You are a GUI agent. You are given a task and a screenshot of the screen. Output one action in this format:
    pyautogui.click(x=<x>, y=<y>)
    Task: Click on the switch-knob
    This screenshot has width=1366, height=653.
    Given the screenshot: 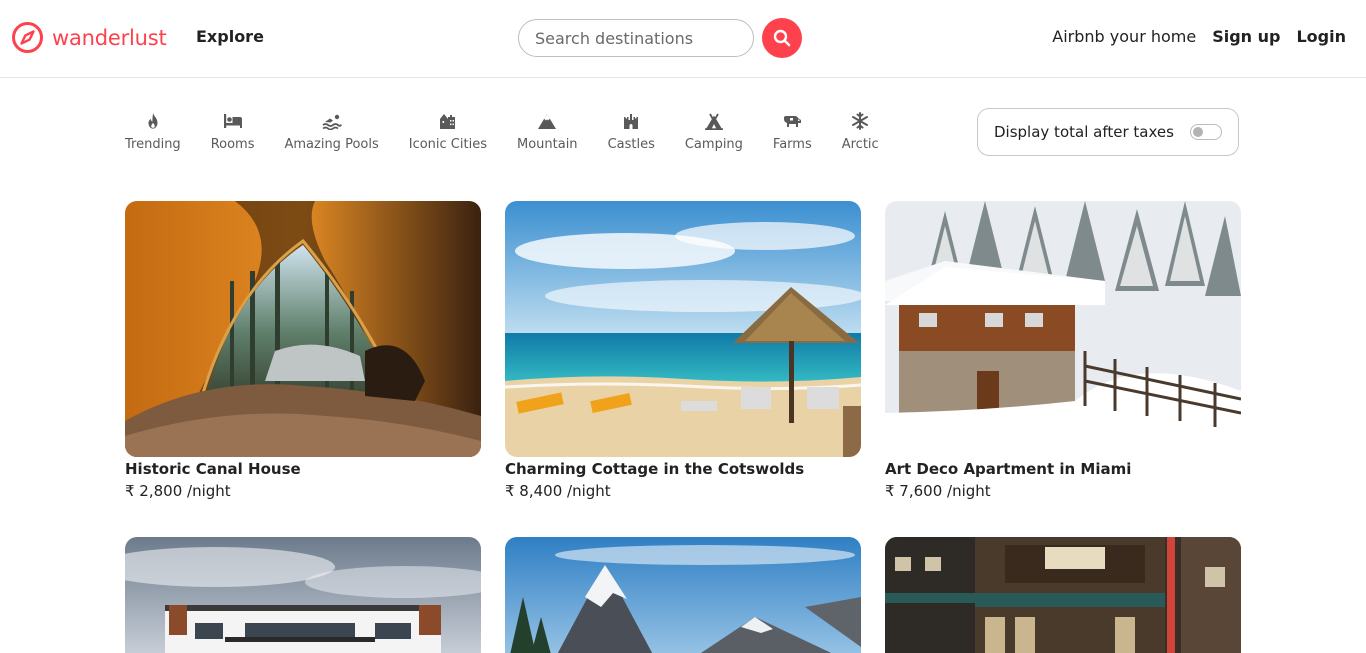 What is the action you would take?
    pyautogui.click(x=1198, y=132)
    